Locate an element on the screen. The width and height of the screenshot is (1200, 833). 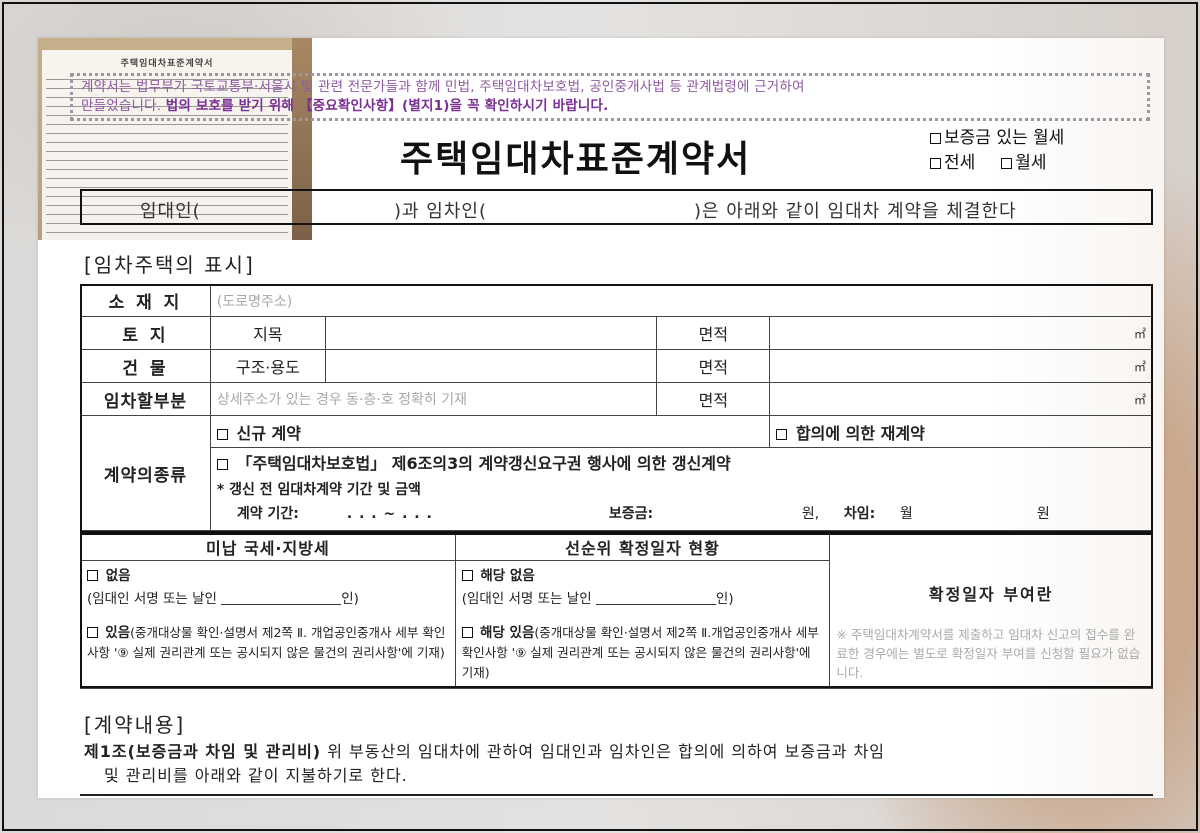
land-area-label: 면적 is located at coordinates (713, 333).